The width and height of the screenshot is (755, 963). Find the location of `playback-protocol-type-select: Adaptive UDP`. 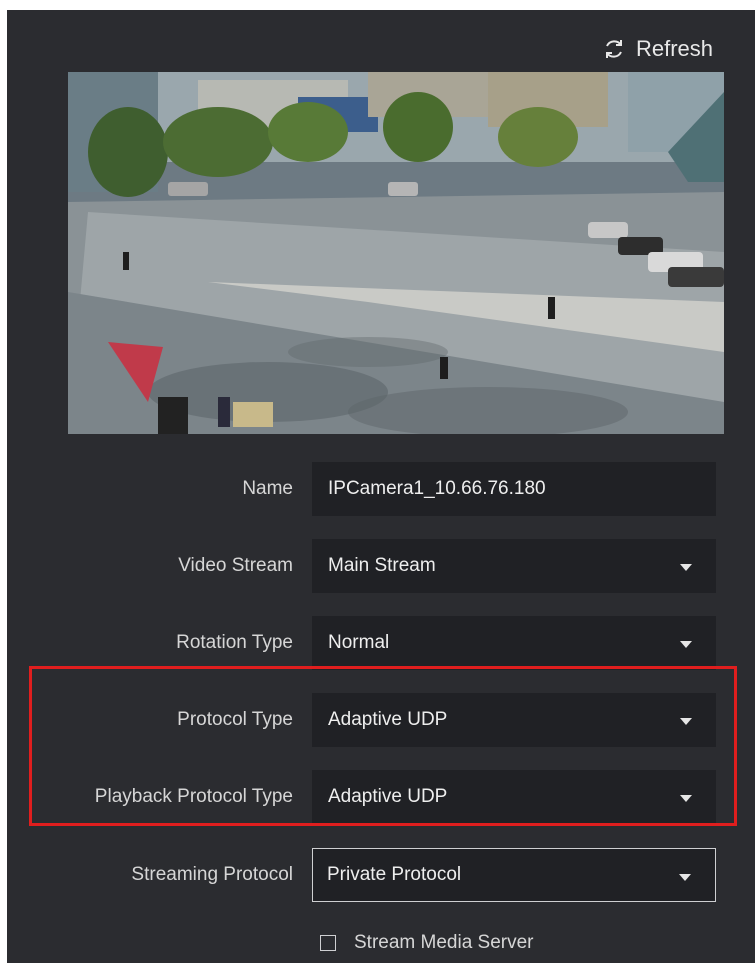

playback-protocol-type-select: Adaptive UDP is located at coordinates (514, 797).